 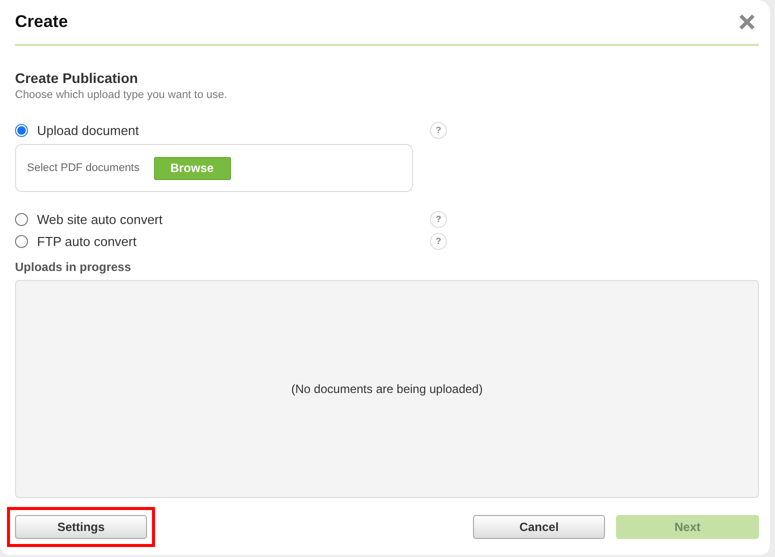 I want to click on option-label: Upload document, so click(x=233, y=130).